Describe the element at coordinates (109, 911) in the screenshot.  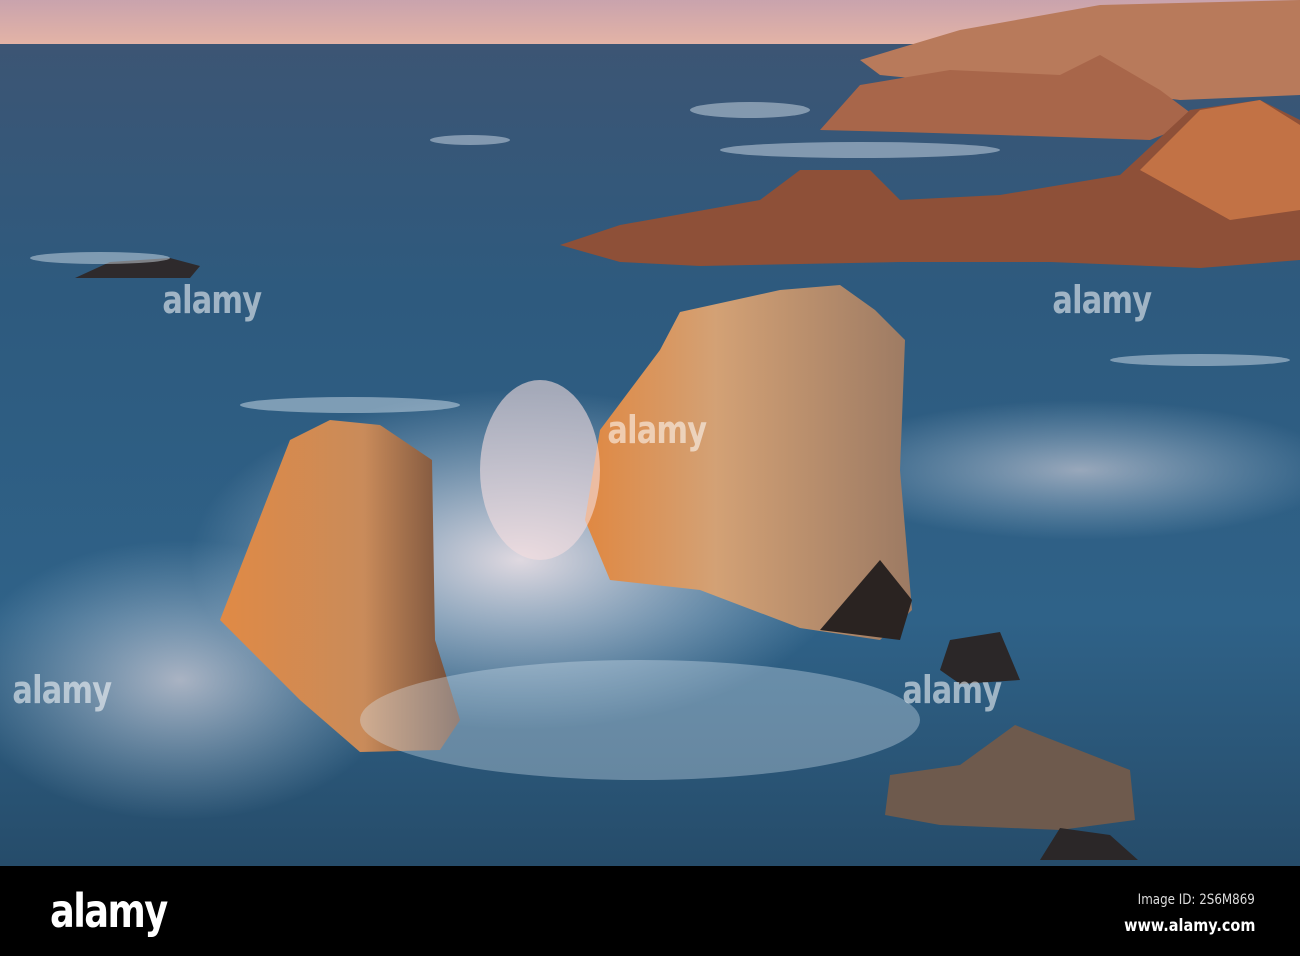
I see `alamy-logo: alamy` at that location.